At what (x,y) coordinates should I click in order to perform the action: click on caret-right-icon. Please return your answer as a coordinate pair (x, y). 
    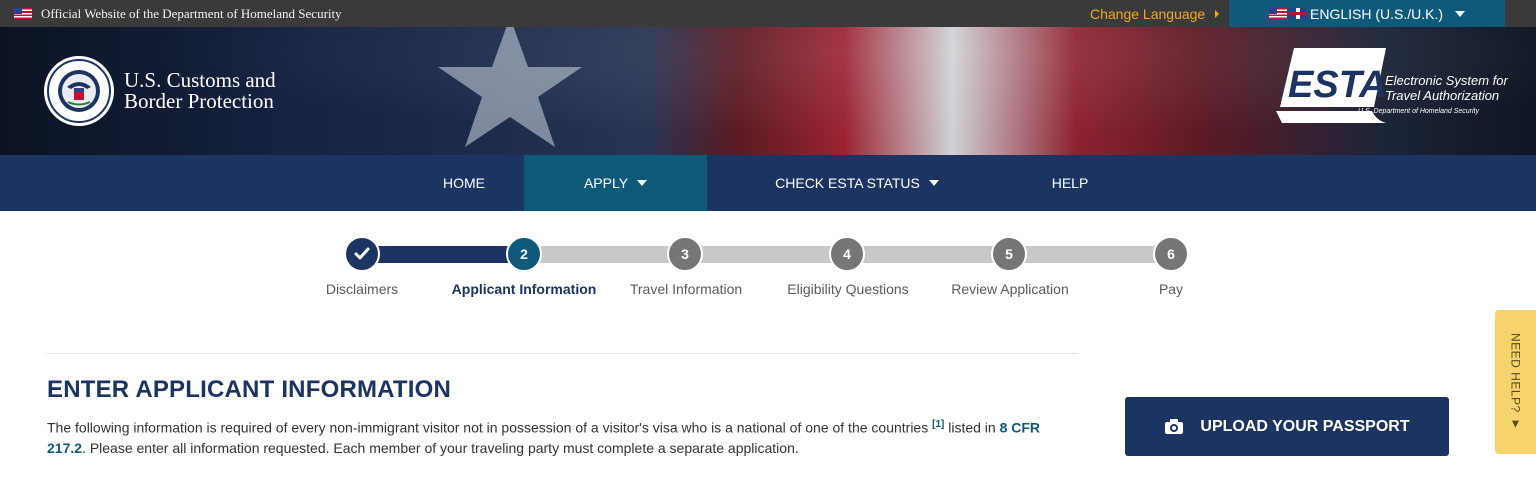
    Looking at the image, I should click on (1217, 13).